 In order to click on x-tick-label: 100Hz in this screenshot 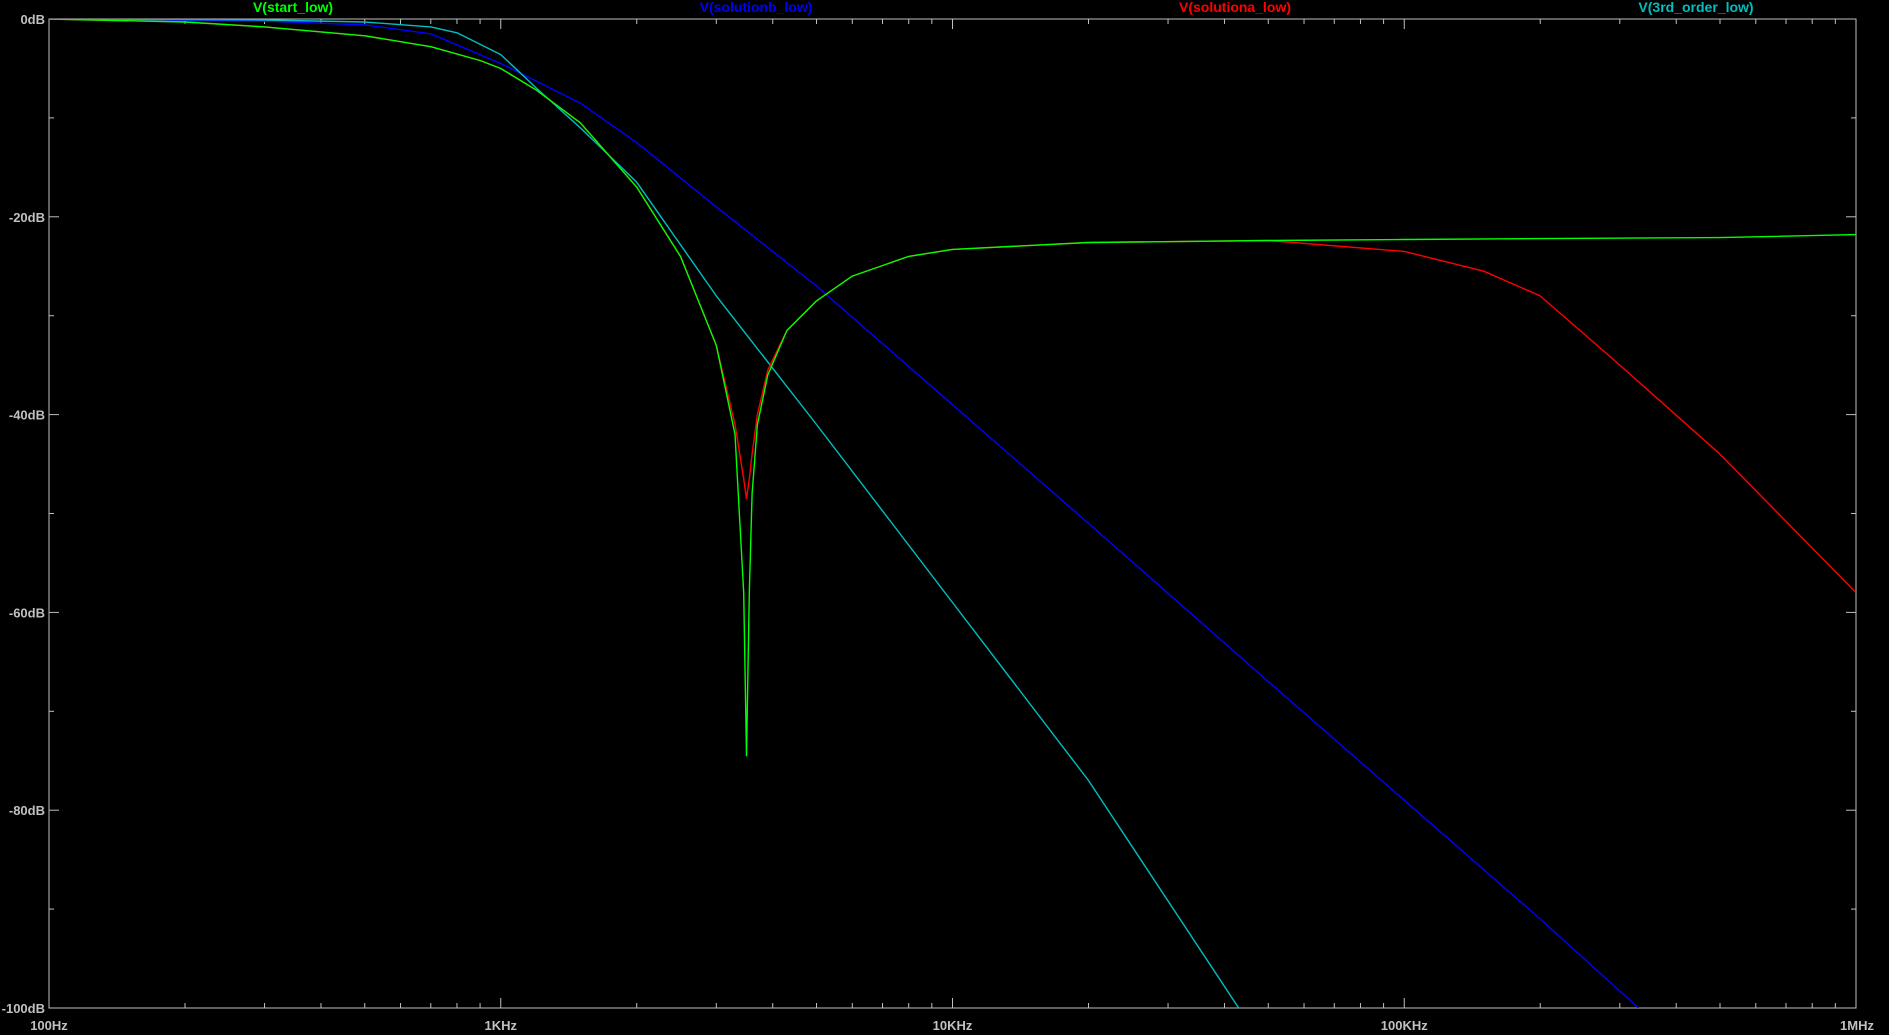, I will do `click(49, 1025)`.